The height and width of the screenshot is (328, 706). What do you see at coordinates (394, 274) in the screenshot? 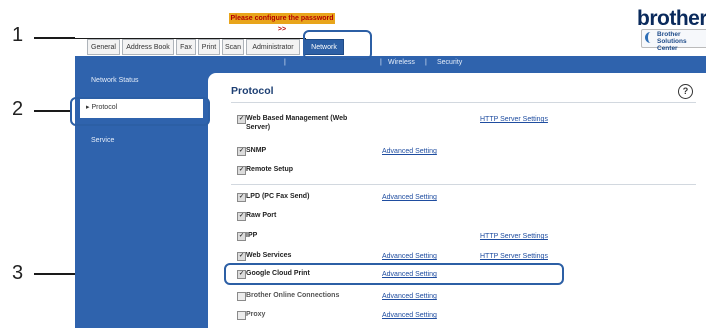
I see `highlight-google-cloud-print` at bounding box center [394, 274].